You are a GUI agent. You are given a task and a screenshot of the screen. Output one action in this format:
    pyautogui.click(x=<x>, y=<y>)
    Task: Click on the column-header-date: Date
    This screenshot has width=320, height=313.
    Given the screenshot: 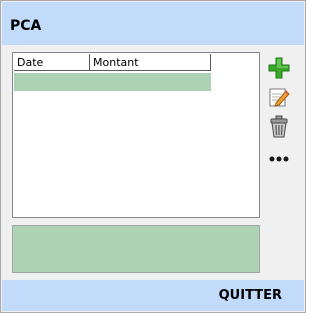 What is the action you would take?
    pyautogui.click(x=52, y=62)
    